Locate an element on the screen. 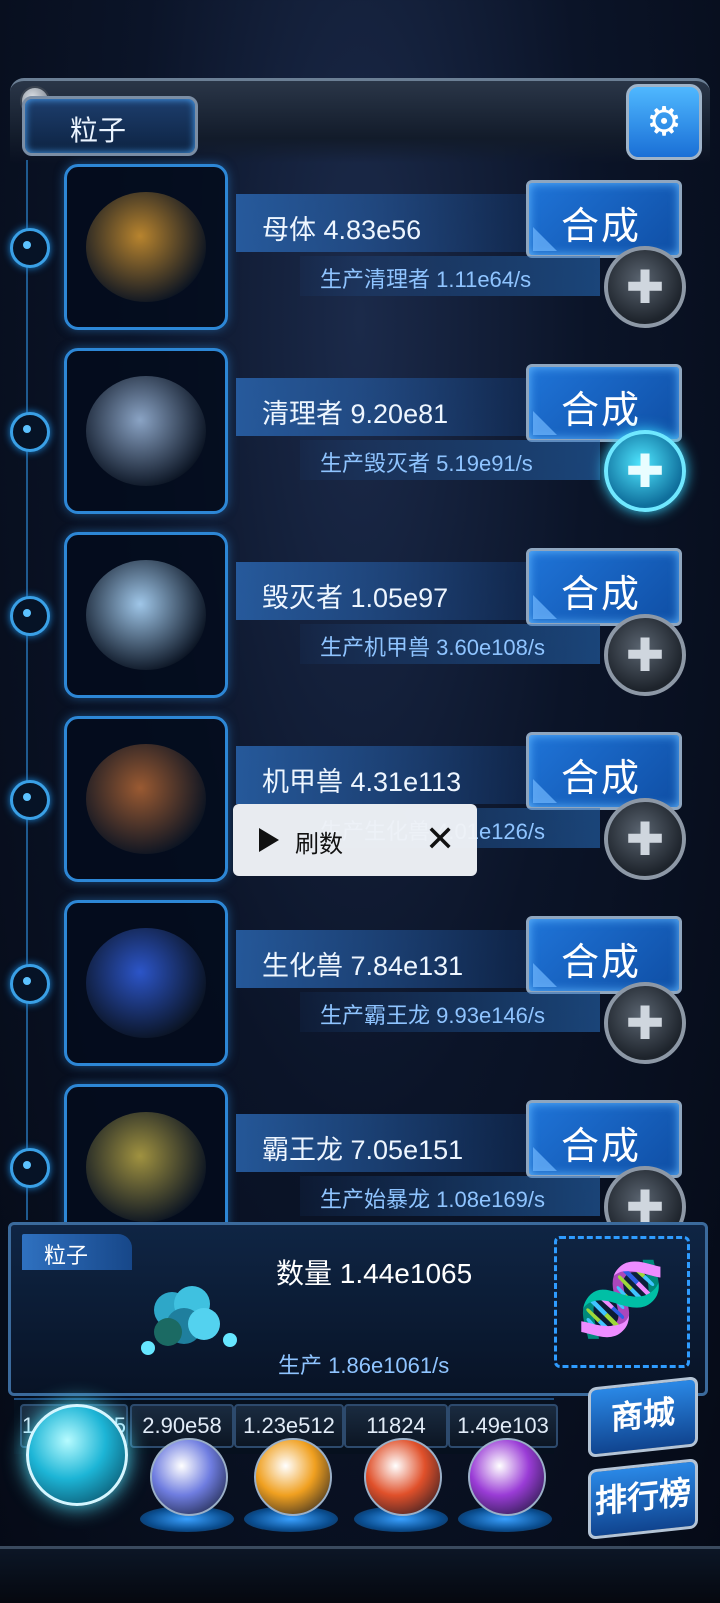  creature-name-label: 生化兽 is located at coordinates (302, 966).